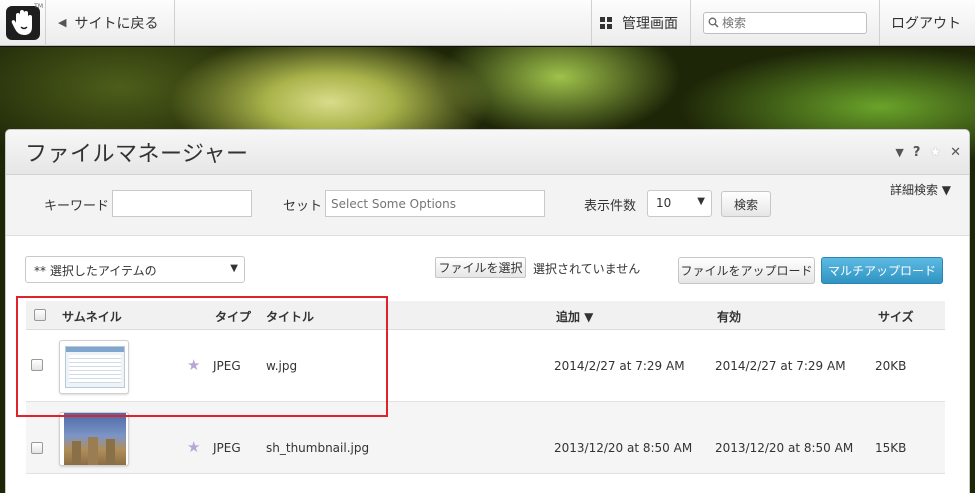 The image size is (975, 493). I want to click on search-filter-bar: キーワード セット 表示件数 10 ▼ 検索 詳細検索 ▼, so click(487, 205).